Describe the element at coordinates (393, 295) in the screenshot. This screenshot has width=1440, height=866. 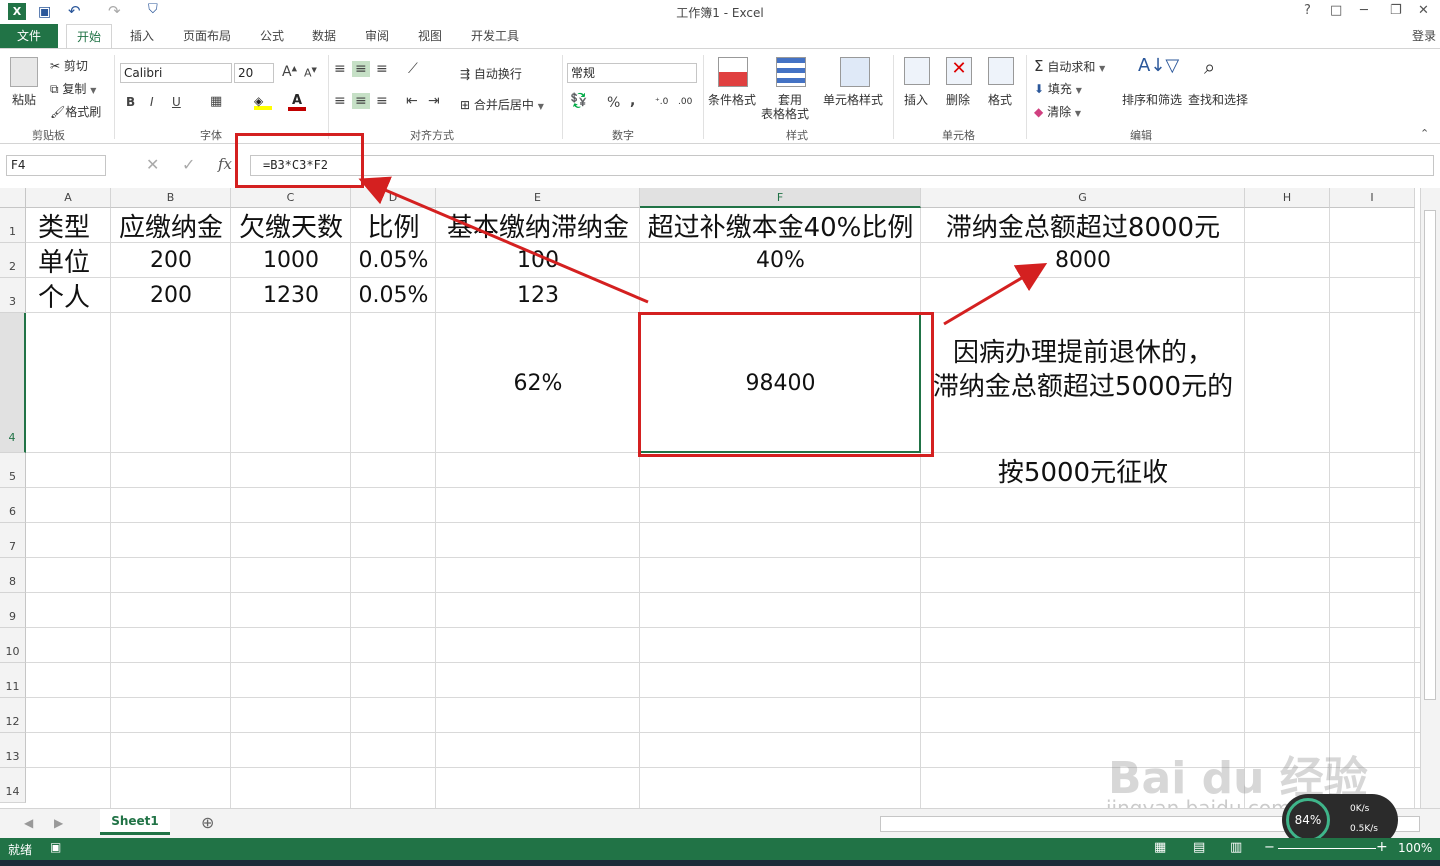
I see `cell-d3: 0.05%` at that location.